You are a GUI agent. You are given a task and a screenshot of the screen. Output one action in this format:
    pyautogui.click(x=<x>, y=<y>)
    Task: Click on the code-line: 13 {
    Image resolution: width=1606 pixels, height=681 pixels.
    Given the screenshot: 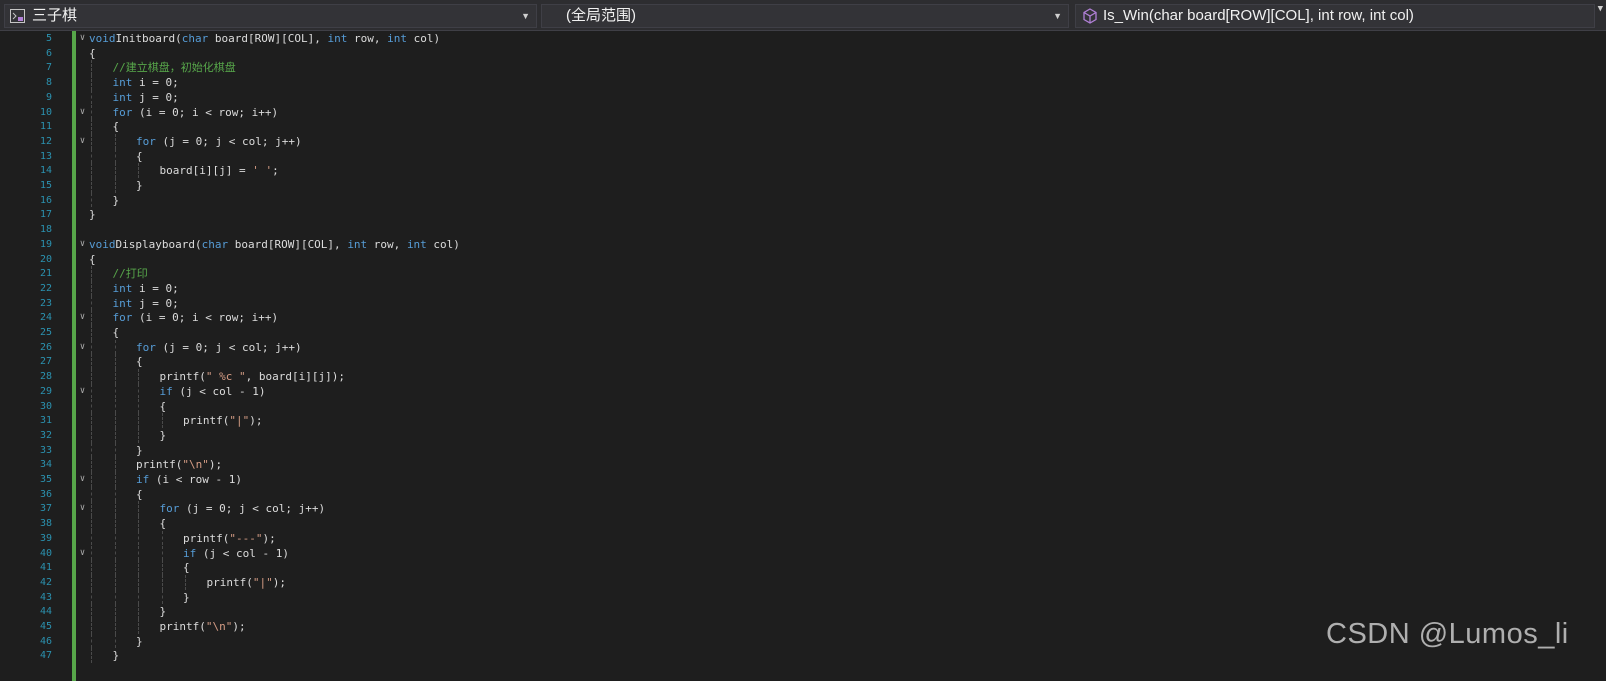 What is the action you would take?
    pyautogui.click(x=800, y=156)
    